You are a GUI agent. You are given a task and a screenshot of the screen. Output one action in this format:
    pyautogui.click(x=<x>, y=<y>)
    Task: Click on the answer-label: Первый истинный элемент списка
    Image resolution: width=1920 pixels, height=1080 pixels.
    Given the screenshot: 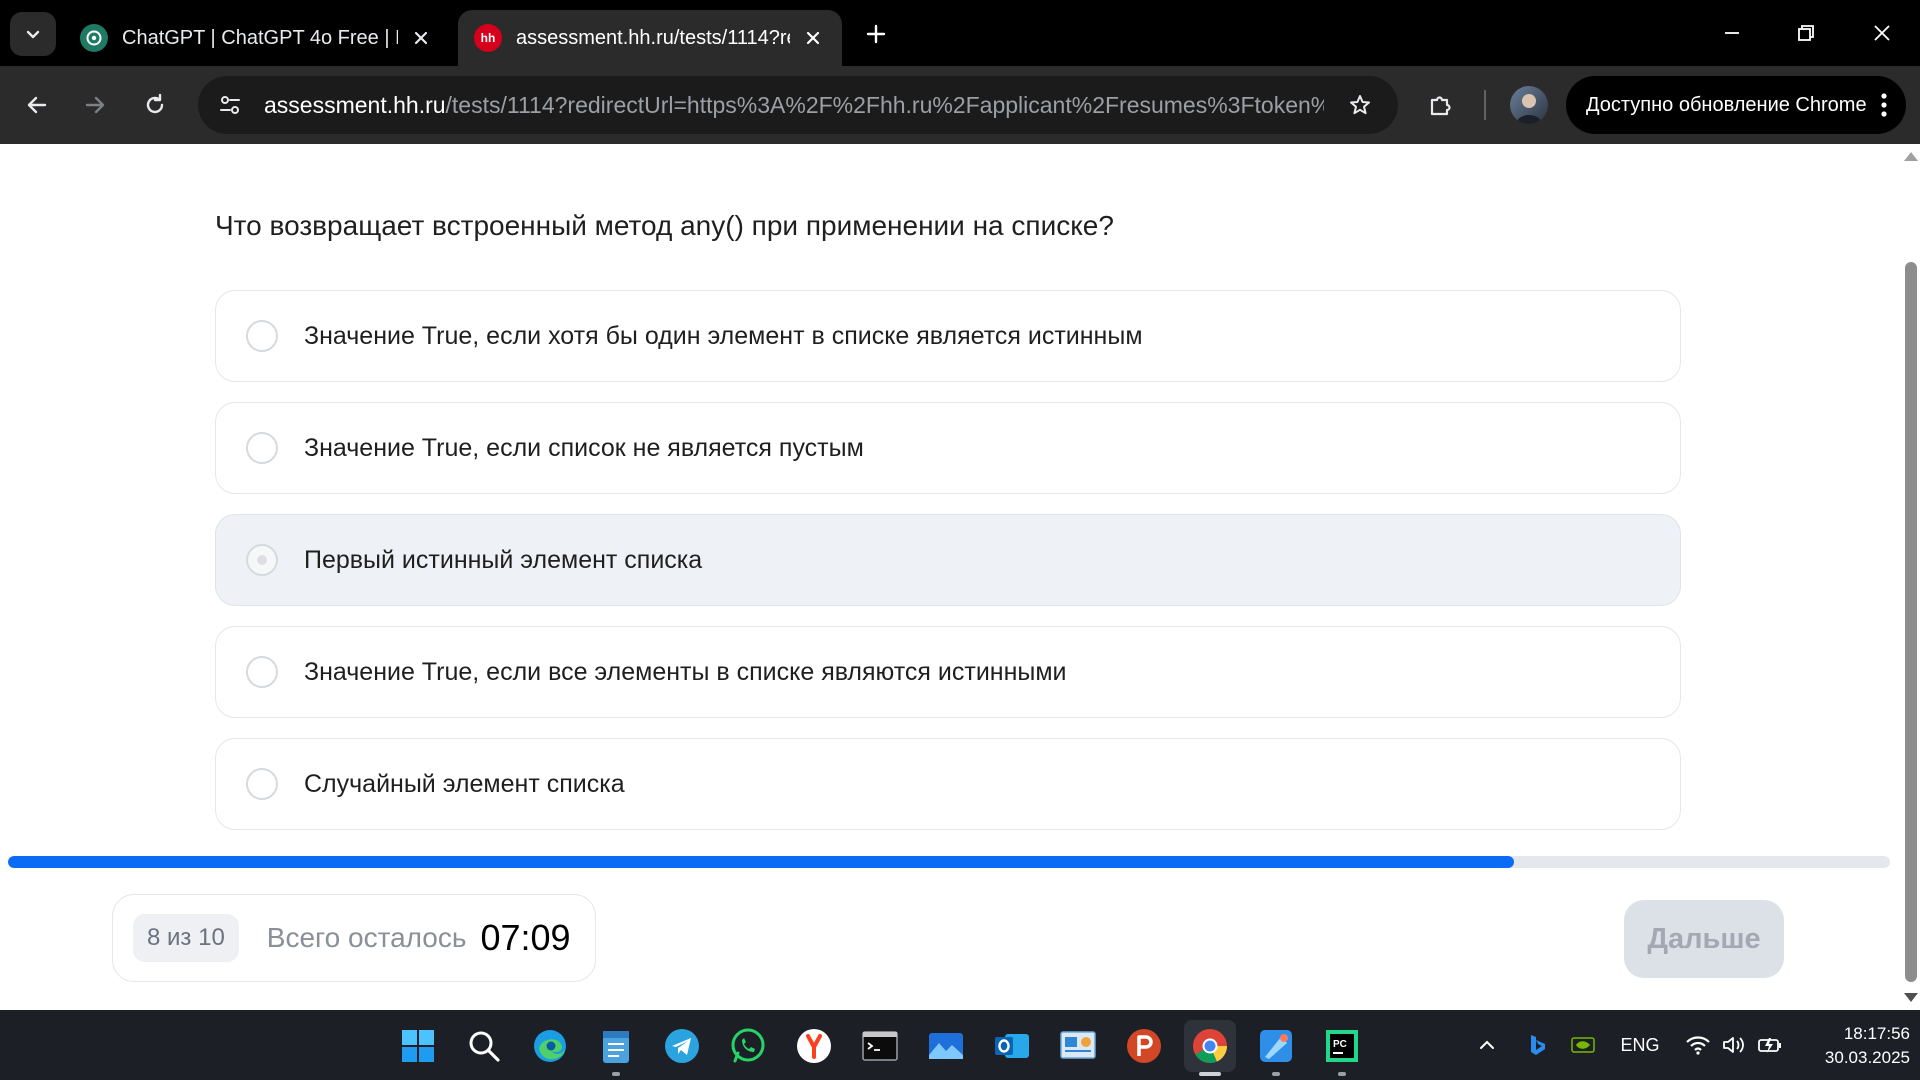 What is the action you would take?
    pyautogui.click(x=503, y=559)
    